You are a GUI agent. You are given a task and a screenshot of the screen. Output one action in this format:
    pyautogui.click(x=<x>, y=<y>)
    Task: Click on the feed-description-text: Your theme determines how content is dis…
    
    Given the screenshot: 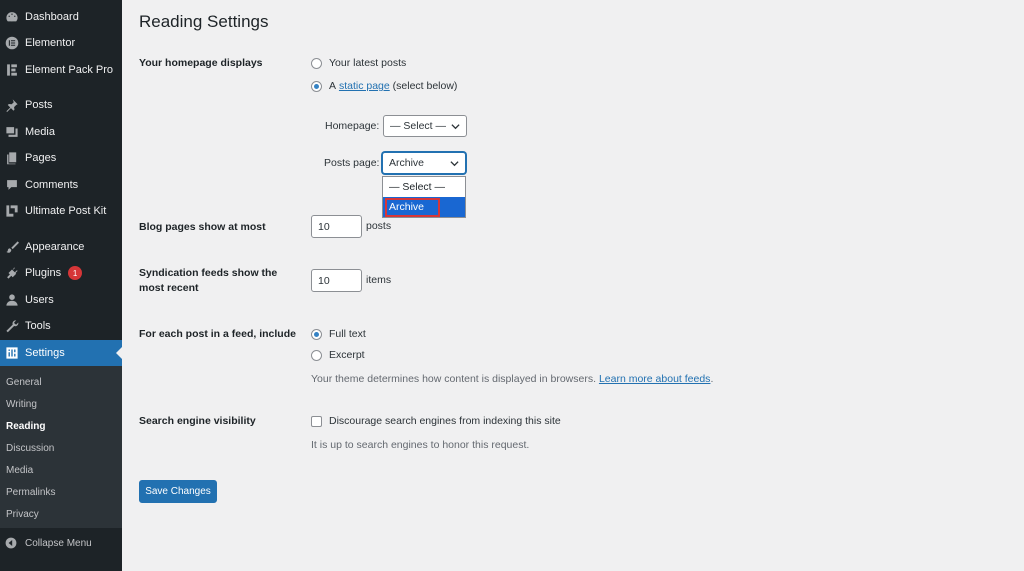 What is the action you would take?
    pyautogui.click(x=454, y=379)
    